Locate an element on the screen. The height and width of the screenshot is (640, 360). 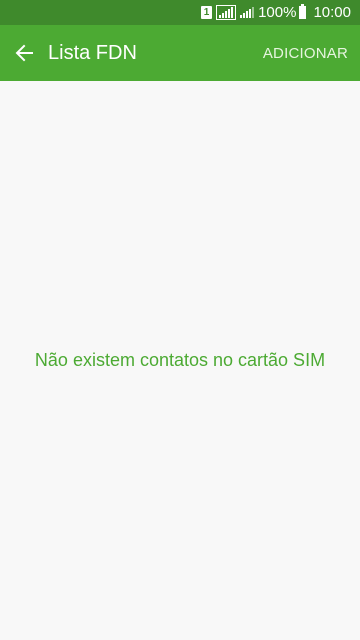
battery-icon is located at coordinates (303, 11).